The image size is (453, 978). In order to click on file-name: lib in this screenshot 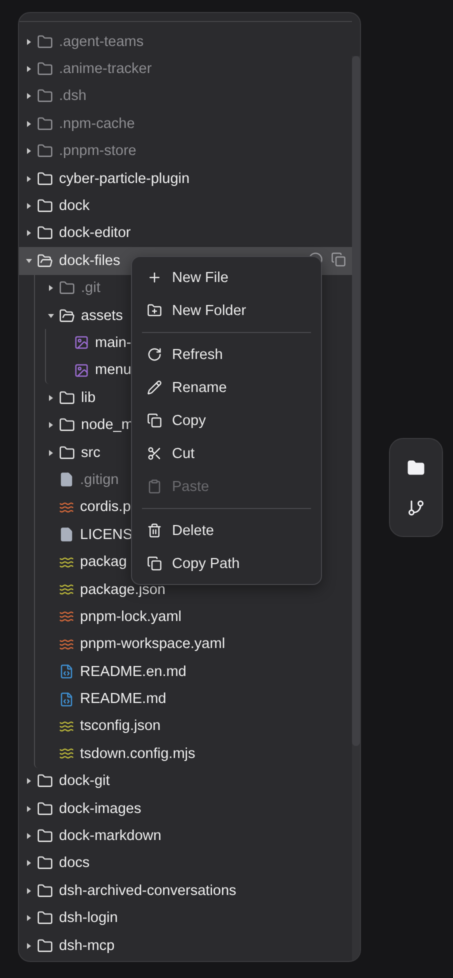, I will do `click(88, 398)`.